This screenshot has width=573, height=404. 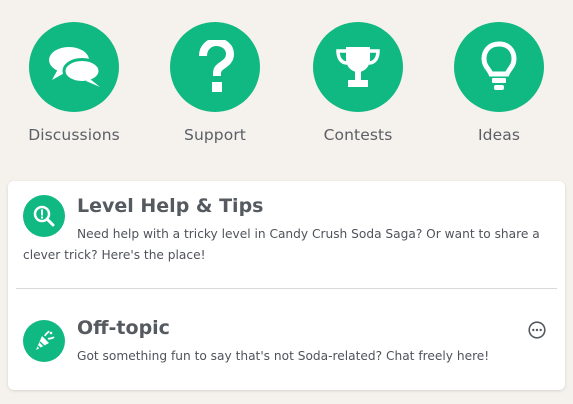 I want to click on question-mark-icon, so click(x=217, y=66).